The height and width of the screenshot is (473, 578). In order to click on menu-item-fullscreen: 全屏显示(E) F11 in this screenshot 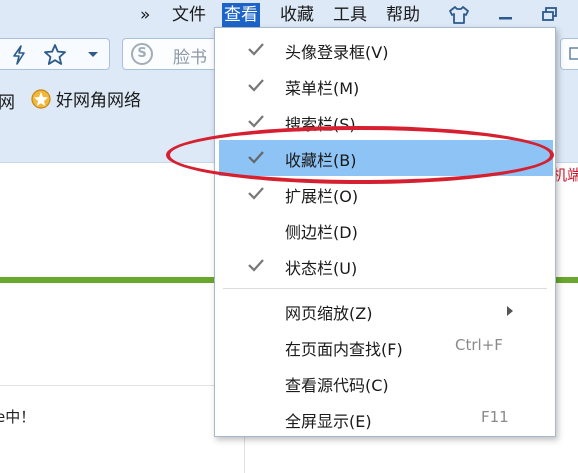, I will do `click(385, 419)`.